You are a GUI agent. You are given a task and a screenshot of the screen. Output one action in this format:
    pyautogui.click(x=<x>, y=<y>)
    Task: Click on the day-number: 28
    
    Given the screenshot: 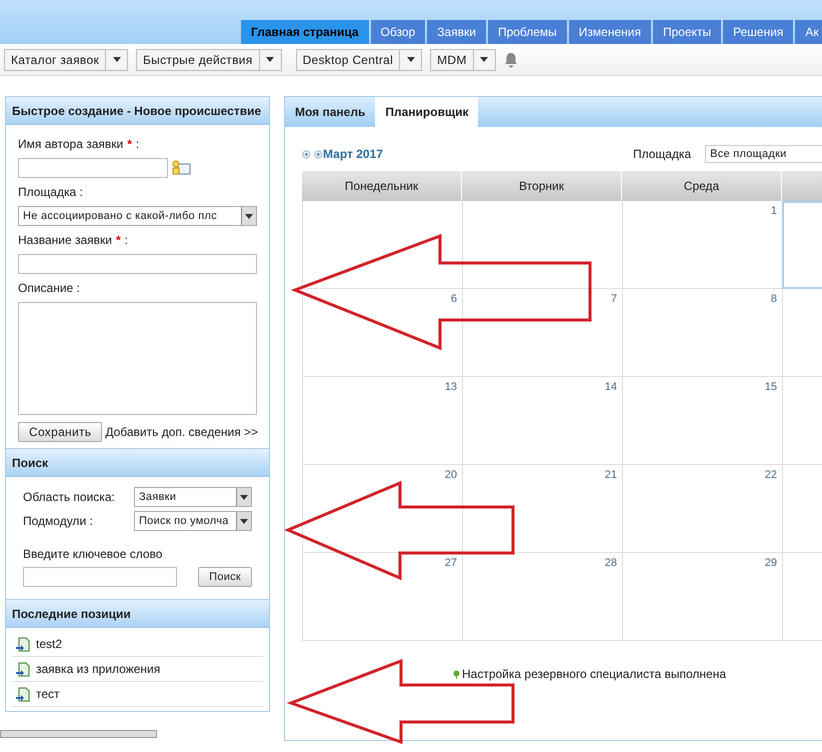 What is the action you would take?
    pyautogui.click(x=610, y=563)
    